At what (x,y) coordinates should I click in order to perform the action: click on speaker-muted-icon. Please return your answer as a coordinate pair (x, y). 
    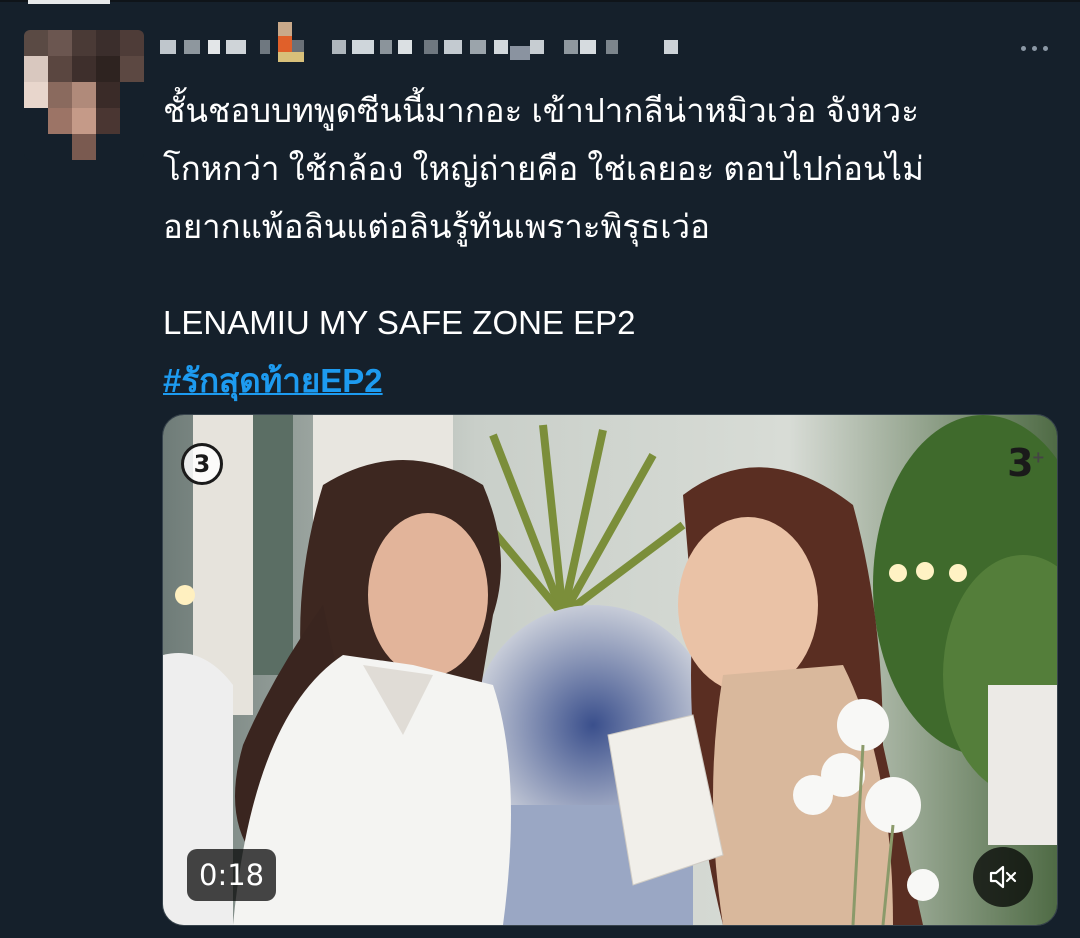
    Looking at the image, I should click on (1003, 877).